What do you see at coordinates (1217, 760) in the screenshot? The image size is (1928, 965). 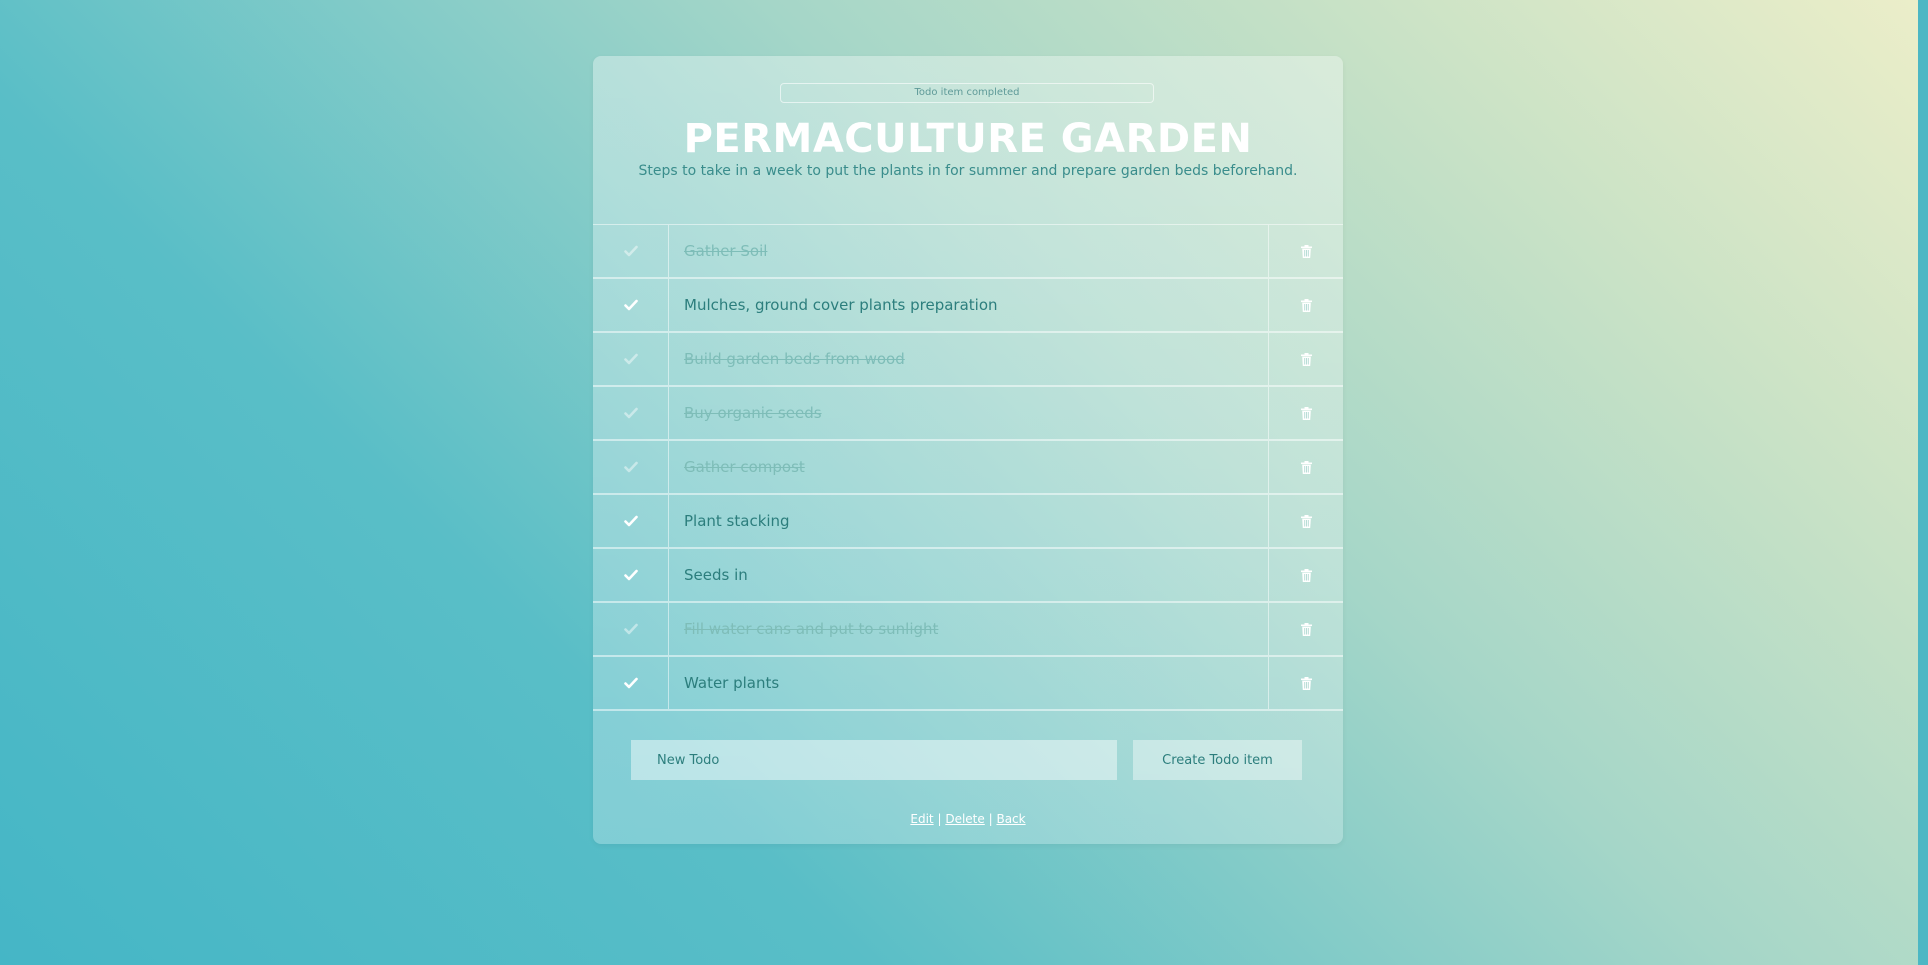 I see `create-todo-button: Create Todo item` at bounding box center [1217, 760].